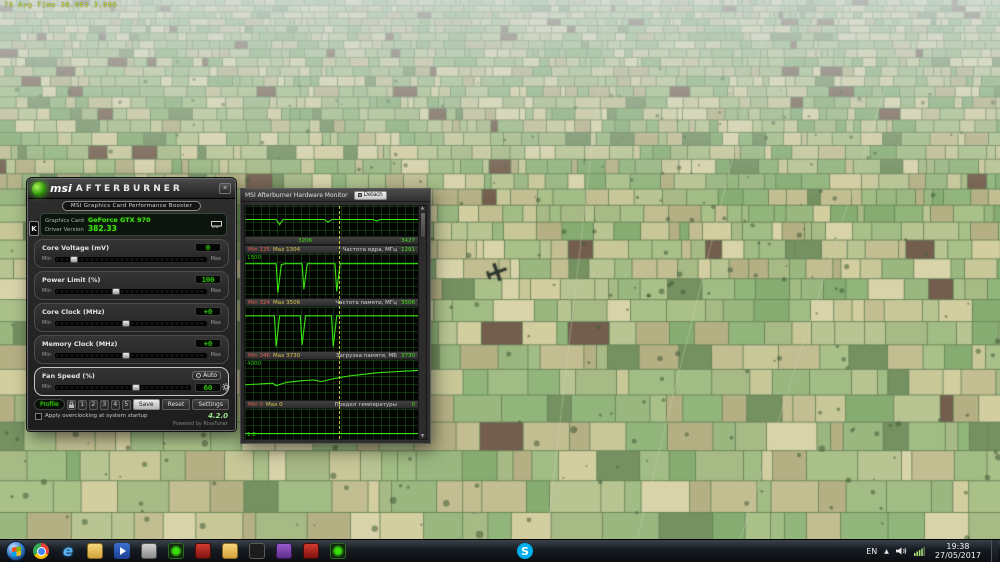 This screenshot has width=1000, height=562. Describe the element at coordinates (64, 230) in the screenshot. I see `driver-version-label: Driver Version` at that location.